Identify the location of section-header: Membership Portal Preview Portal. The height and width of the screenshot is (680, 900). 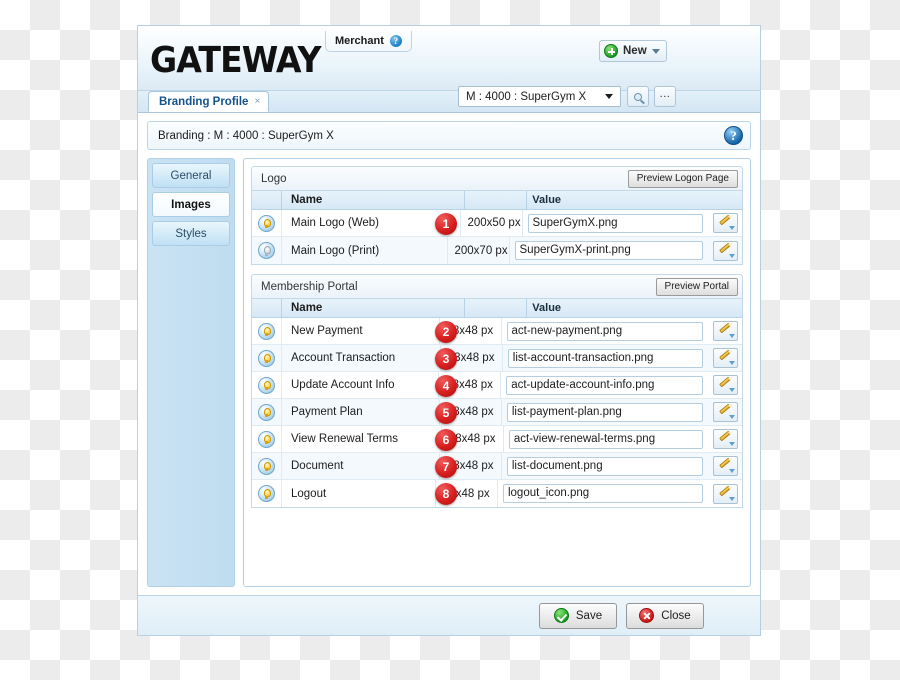
(497, 286).